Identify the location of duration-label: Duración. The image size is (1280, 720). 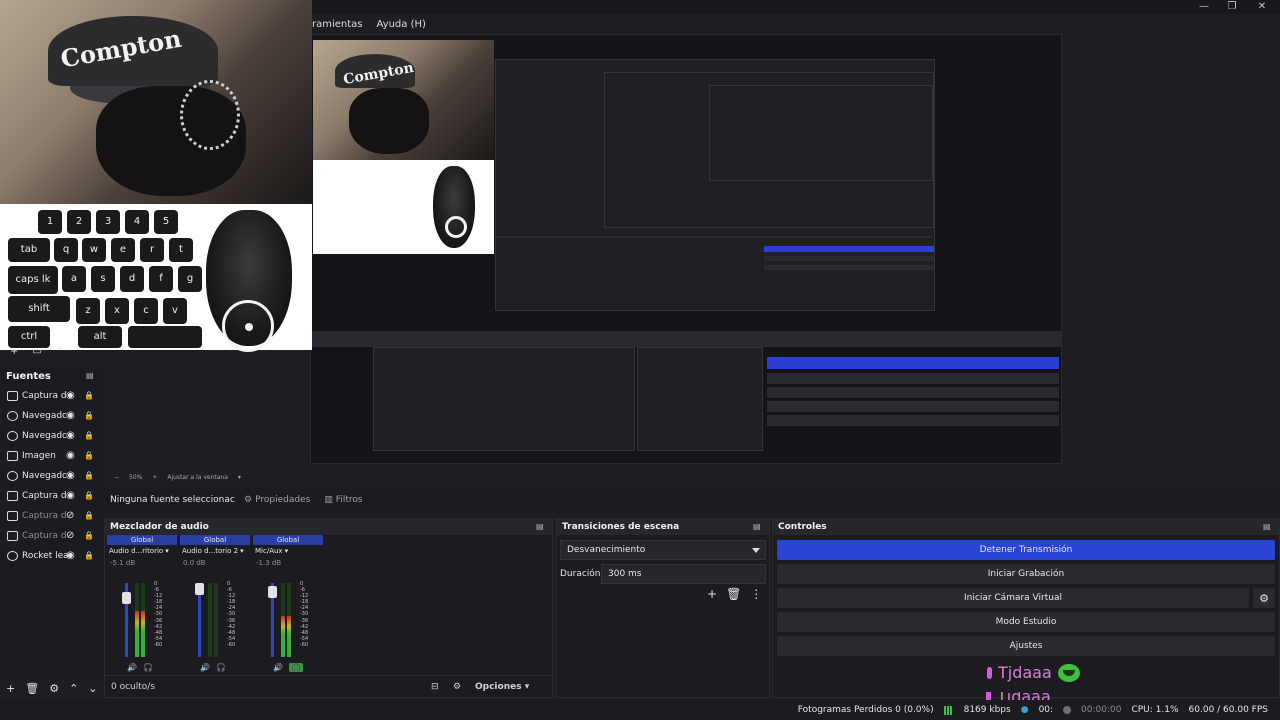
(580, 574).